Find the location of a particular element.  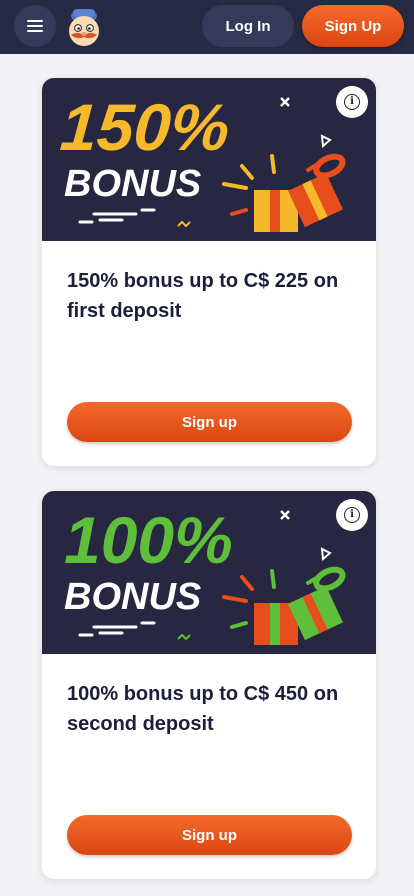

bonus-banner-graphic: 100% BONUS is located at coordinates (205, 574).